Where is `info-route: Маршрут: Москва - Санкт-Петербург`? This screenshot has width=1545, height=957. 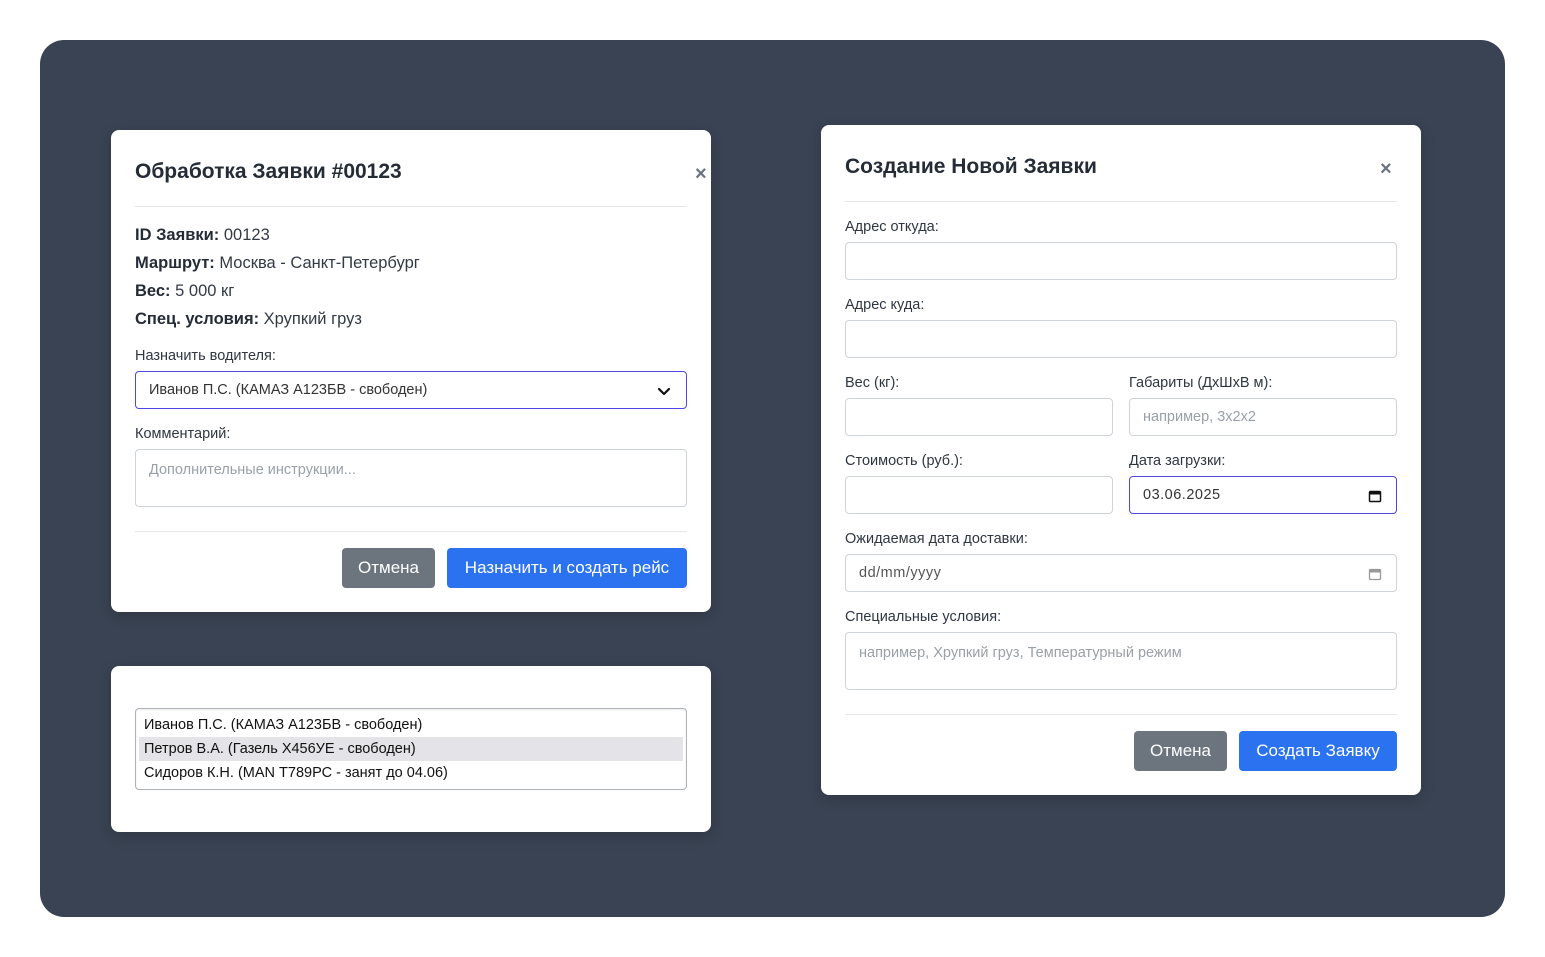 info-route: Маршрут: Москва - Санкт-Петербург is located at coordinates (277, 263).